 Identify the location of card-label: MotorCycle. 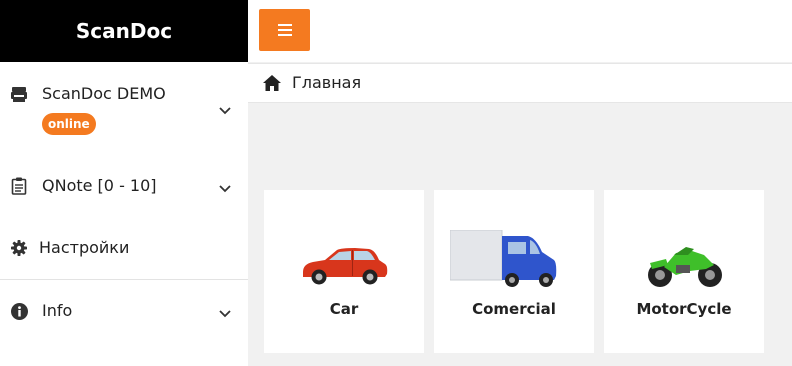
(684, 309).